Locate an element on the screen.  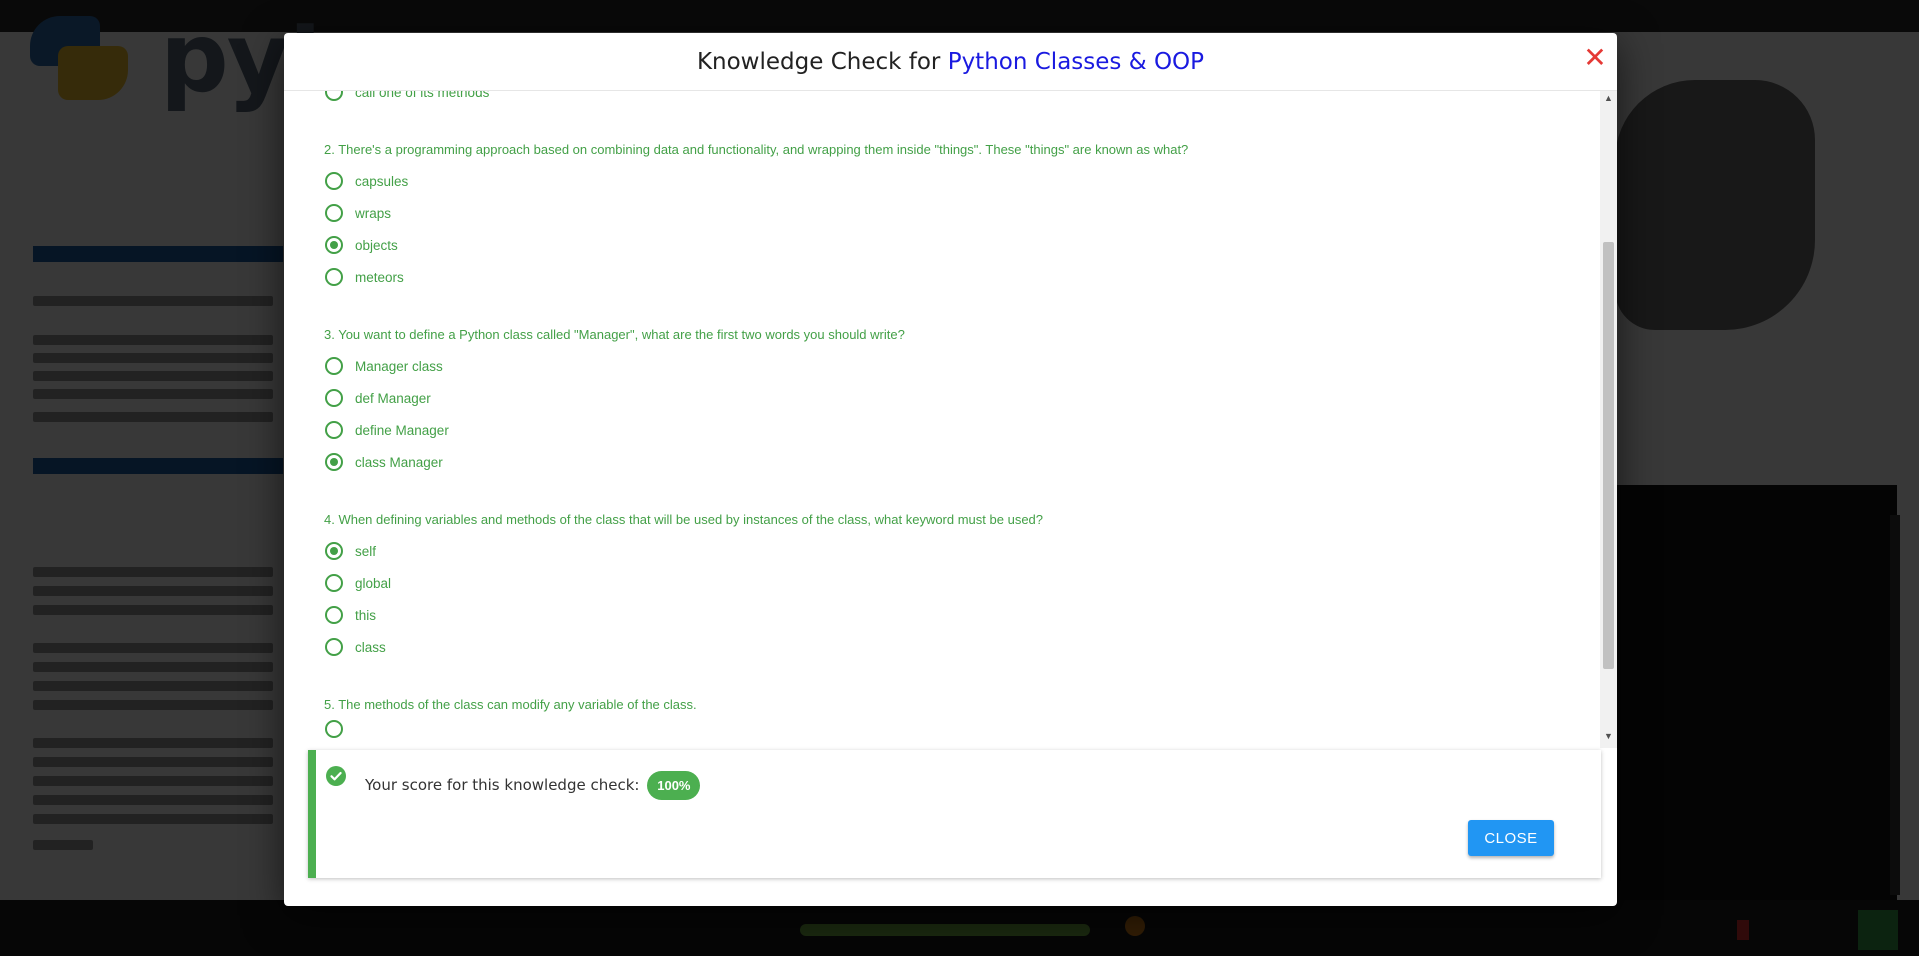
option-label: self is located at coordinates (366, 551).